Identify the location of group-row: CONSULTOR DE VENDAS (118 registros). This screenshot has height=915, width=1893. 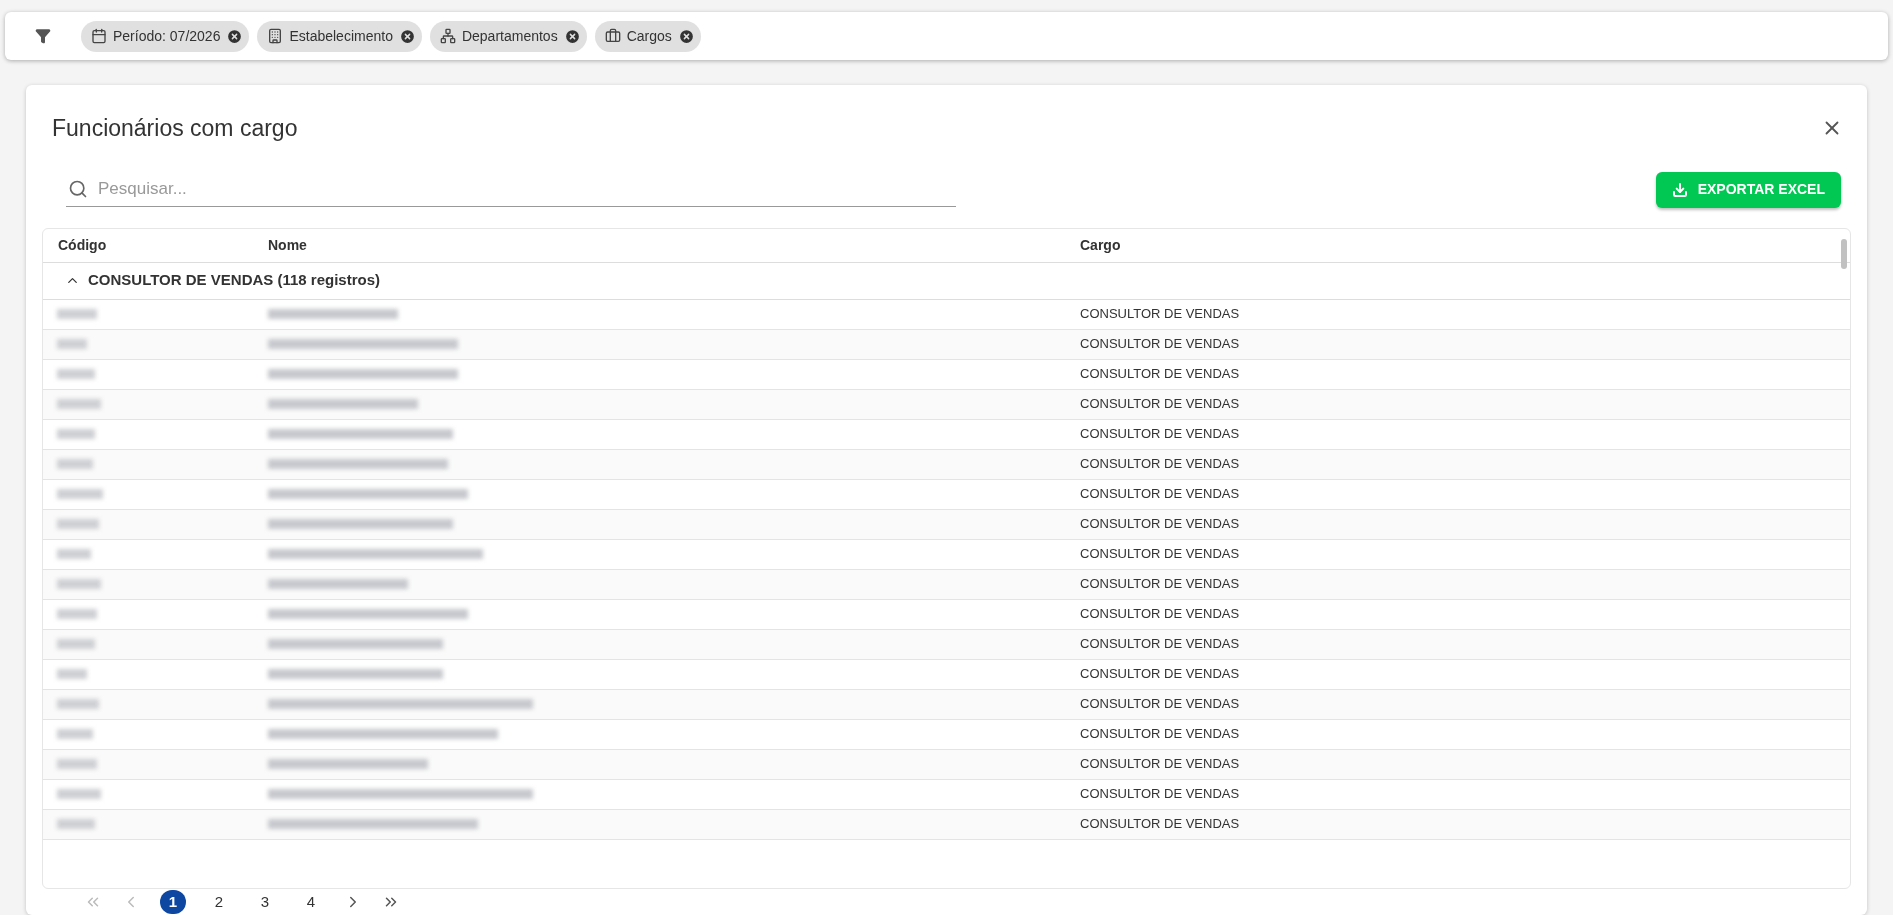
(946, 281).